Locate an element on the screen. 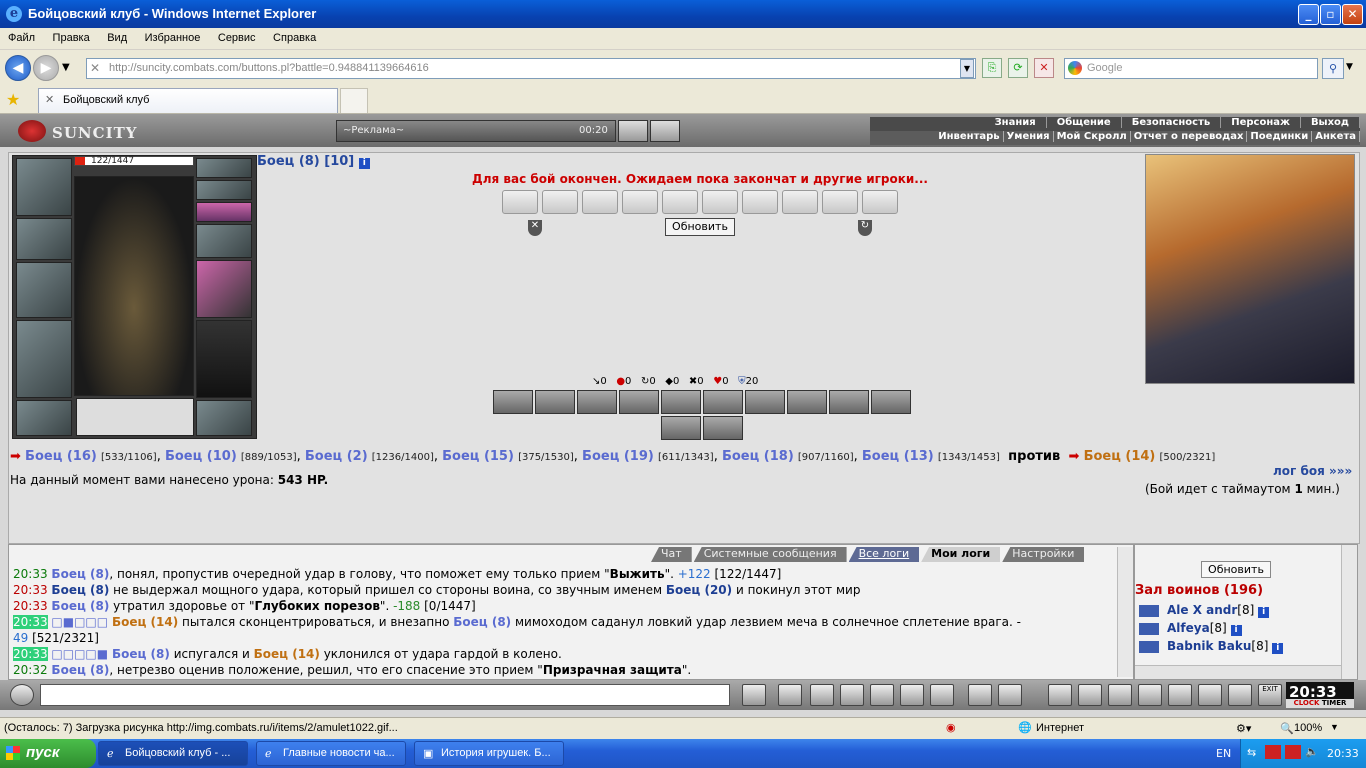 The image size is (1366, 768). menu-view: Вид is located at coordinates (116, 36).